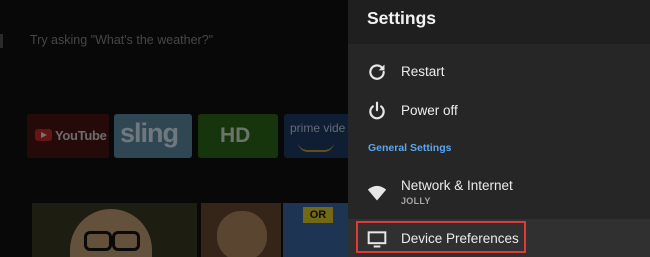 Image resolution: width=650 pixels, height=257 pixels. What do you see at coordinates (402, 18) in the screenshot?
I see `page-title: Settings` at bounding box center [402, 18].